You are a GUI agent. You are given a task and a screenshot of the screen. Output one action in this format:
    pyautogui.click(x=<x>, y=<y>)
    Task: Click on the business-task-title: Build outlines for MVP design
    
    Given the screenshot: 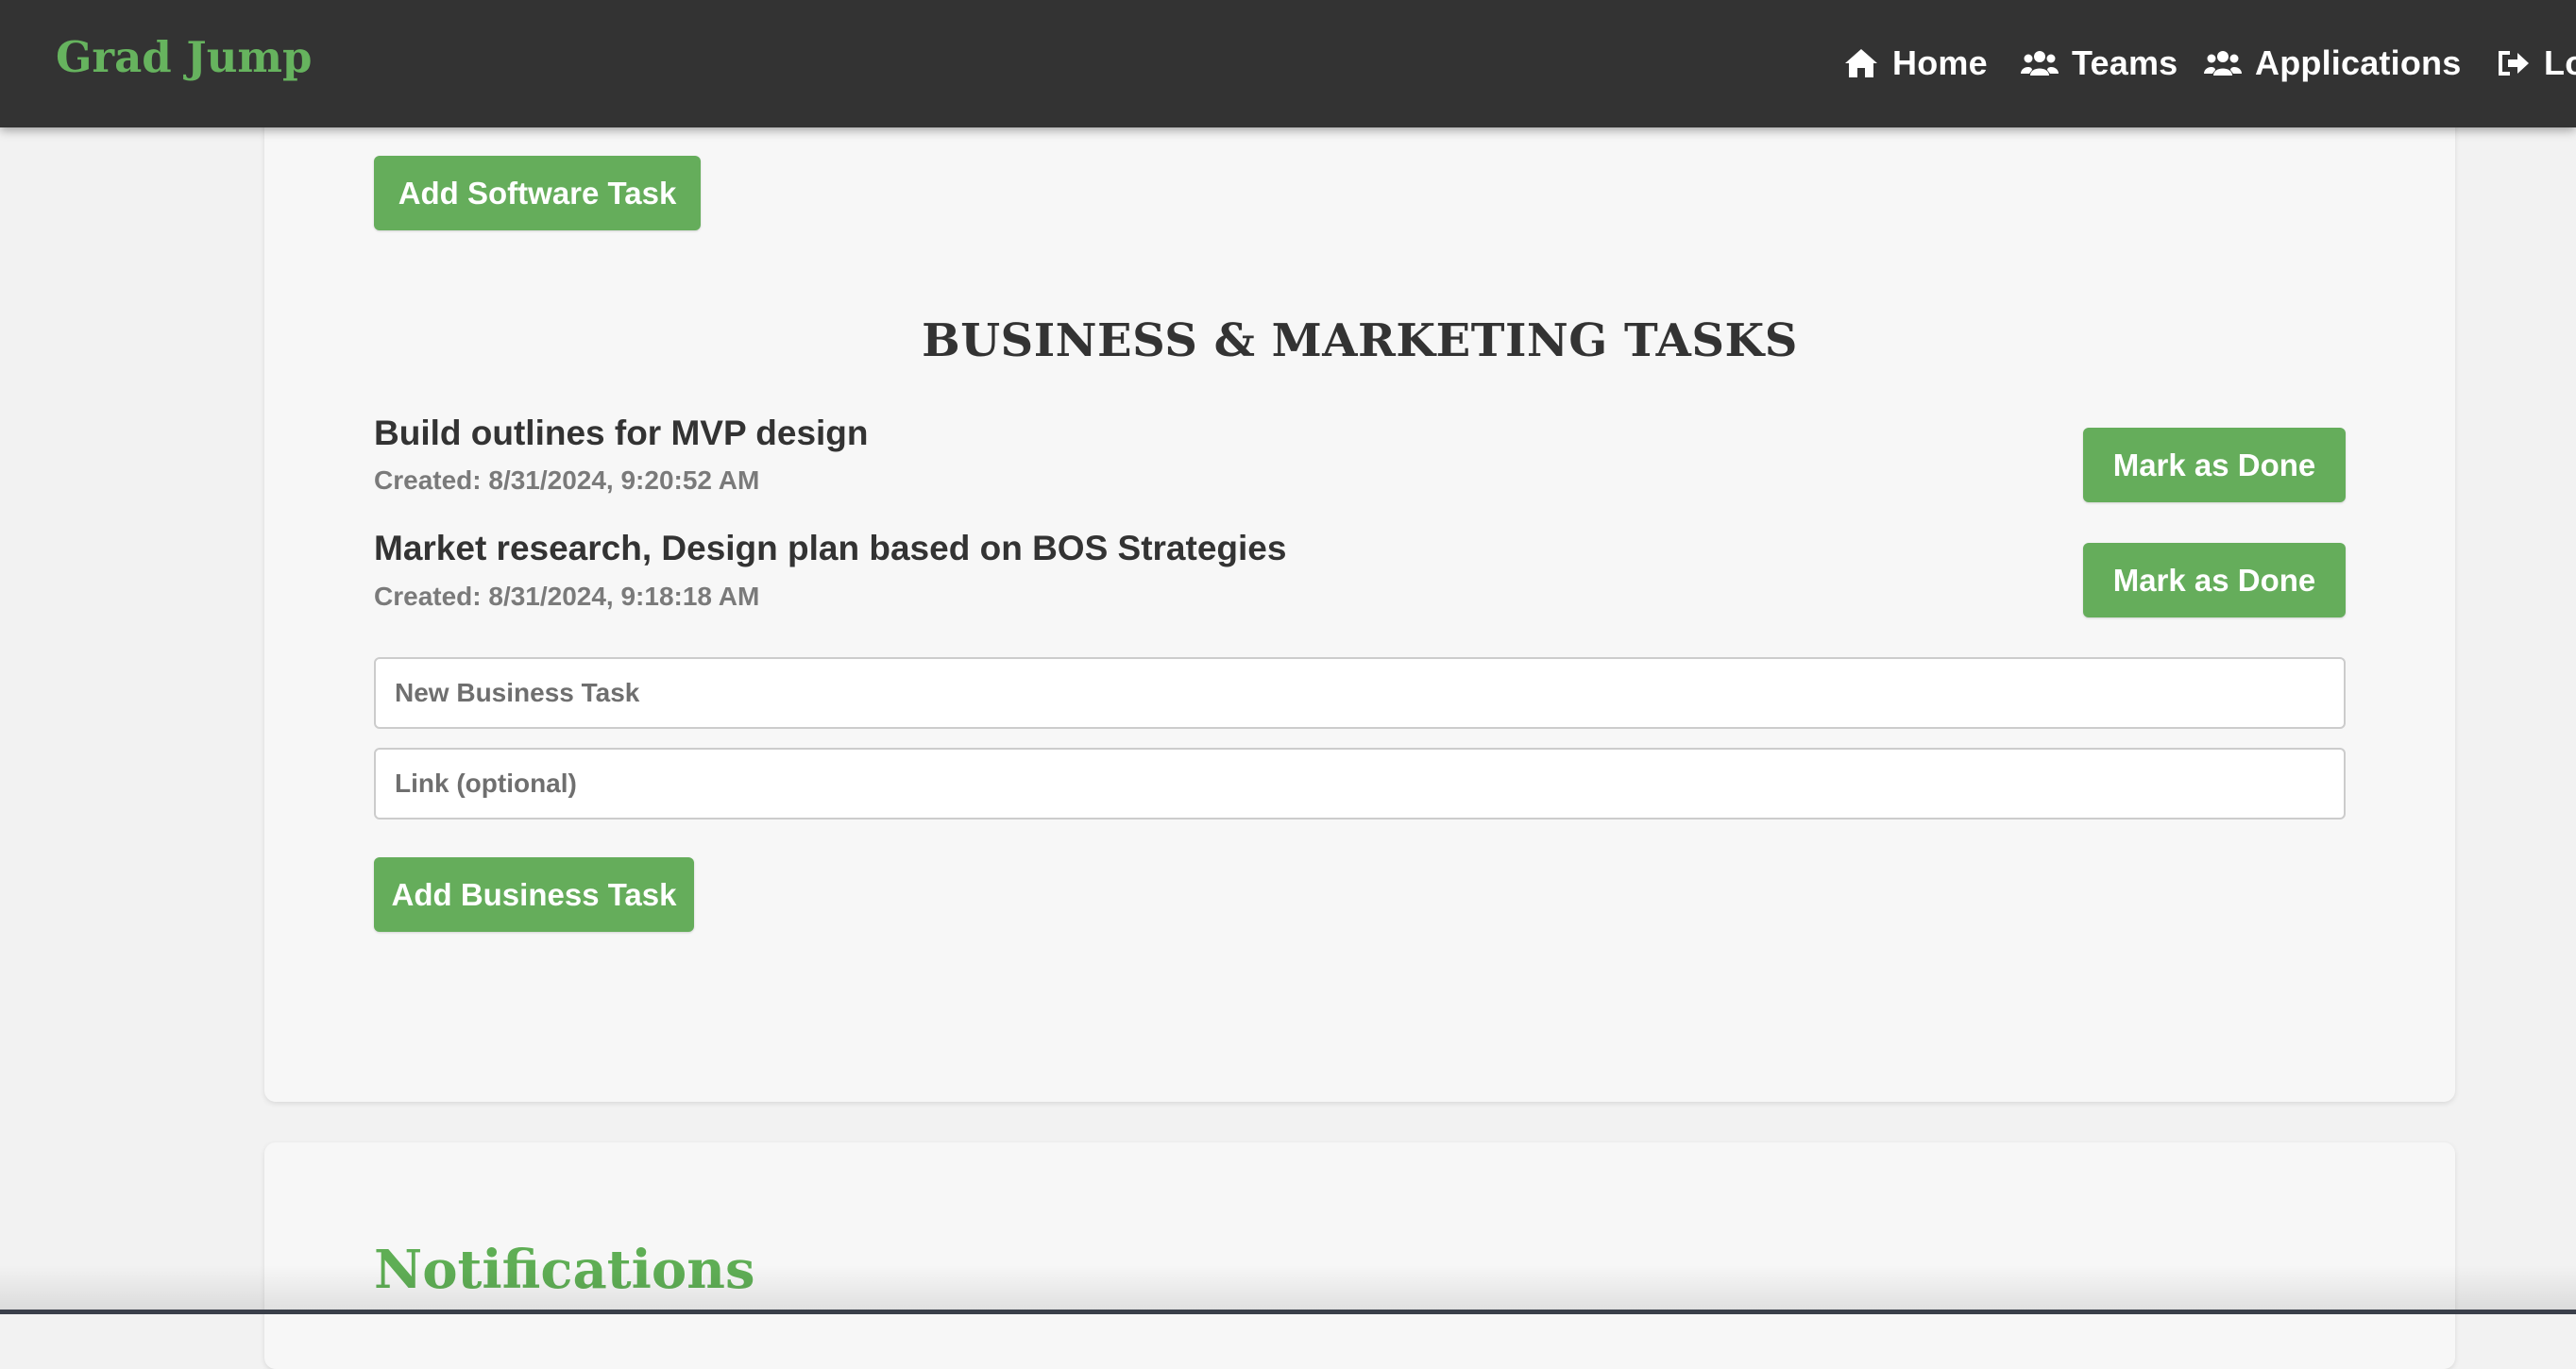 What is the action you would take?
    pyautogui.click(x=621, y=433)
    